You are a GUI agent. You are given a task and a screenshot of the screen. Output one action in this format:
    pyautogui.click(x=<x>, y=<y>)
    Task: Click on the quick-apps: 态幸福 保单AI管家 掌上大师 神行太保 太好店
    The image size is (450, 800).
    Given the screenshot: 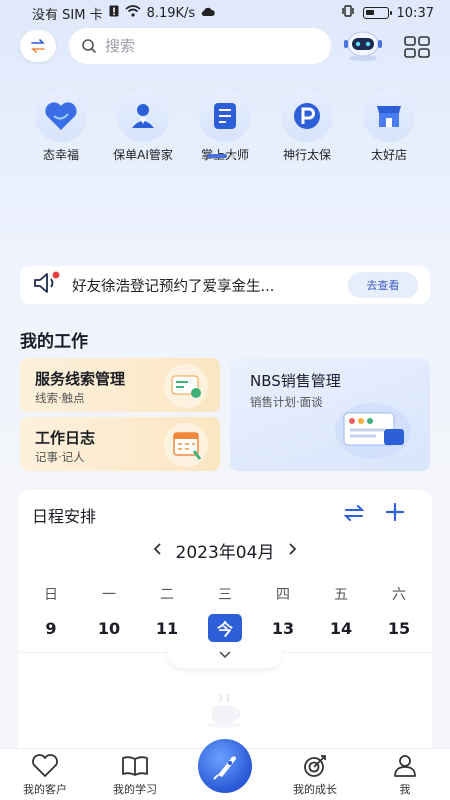 What is the action you would take?
    pyautogui.click(x=225, y=126)
    